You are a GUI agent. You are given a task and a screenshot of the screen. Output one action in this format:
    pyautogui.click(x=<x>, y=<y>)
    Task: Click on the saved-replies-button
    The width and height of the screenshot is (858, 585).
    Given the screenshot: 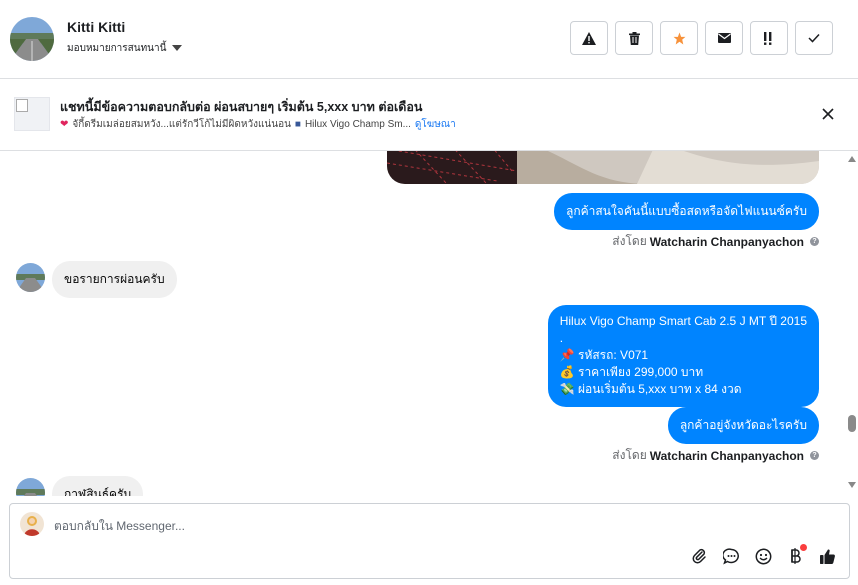 What is the action you would take?
    pyautogui.click(x=731, y=556)
    